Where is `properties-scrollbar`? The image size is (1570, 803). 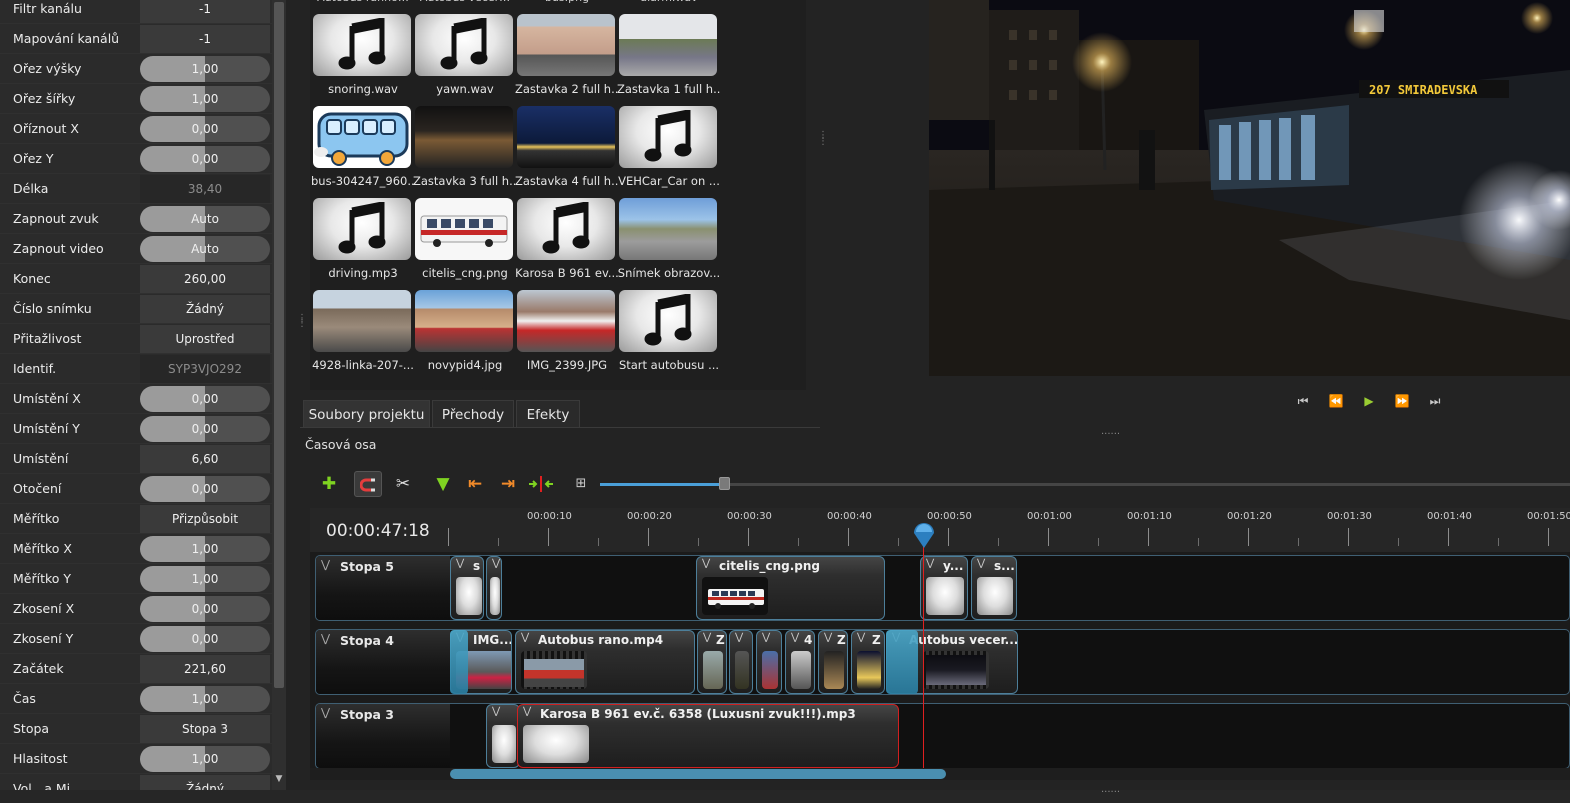
properties-scrollbar is located at coordinates (279, 395).